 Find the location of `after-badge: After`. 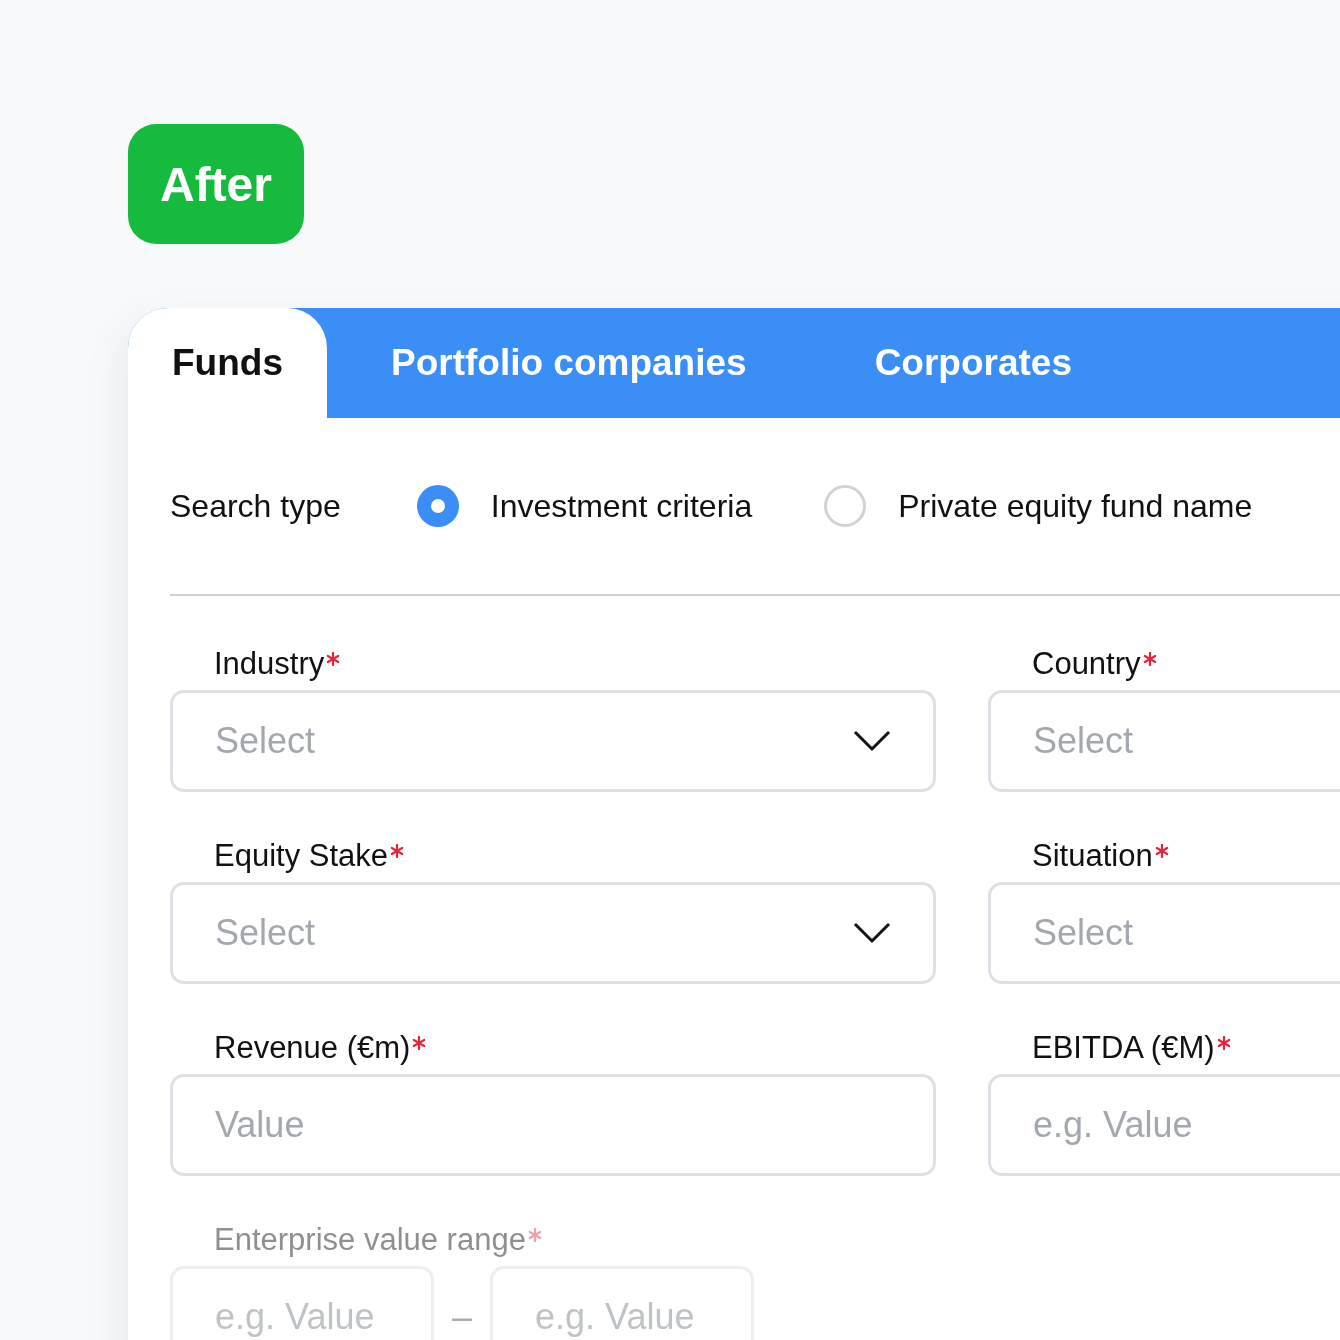

after-badge: After is located at coordinates (216, 184).